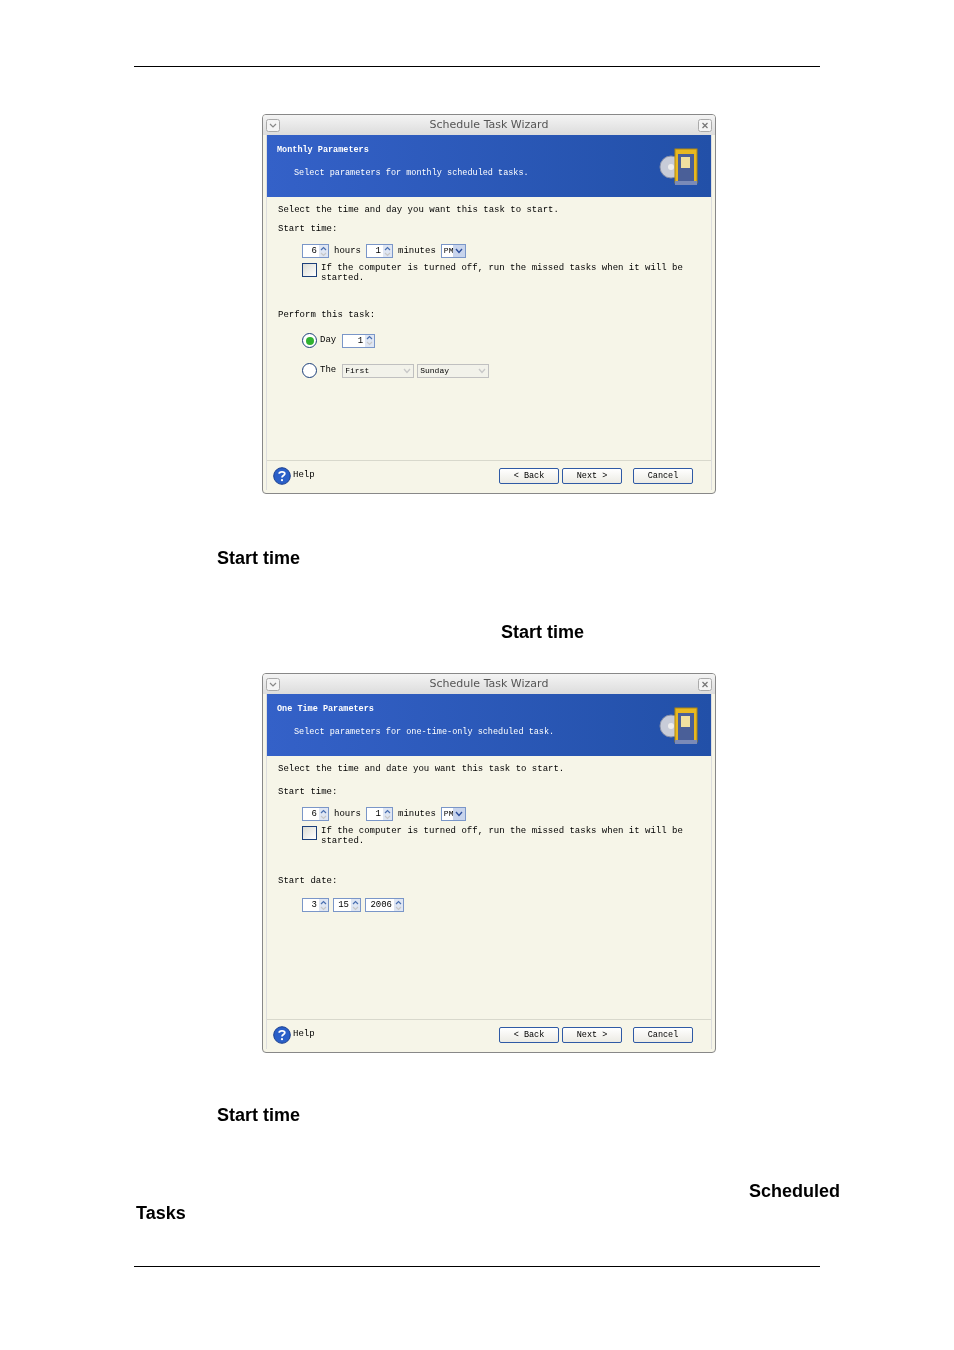 Image resolution: width=954 pixels, height=1350 pixels. Describe the element at coordinates (384, 905) in the screenshot. I see `spin-box: 2006` at that location.